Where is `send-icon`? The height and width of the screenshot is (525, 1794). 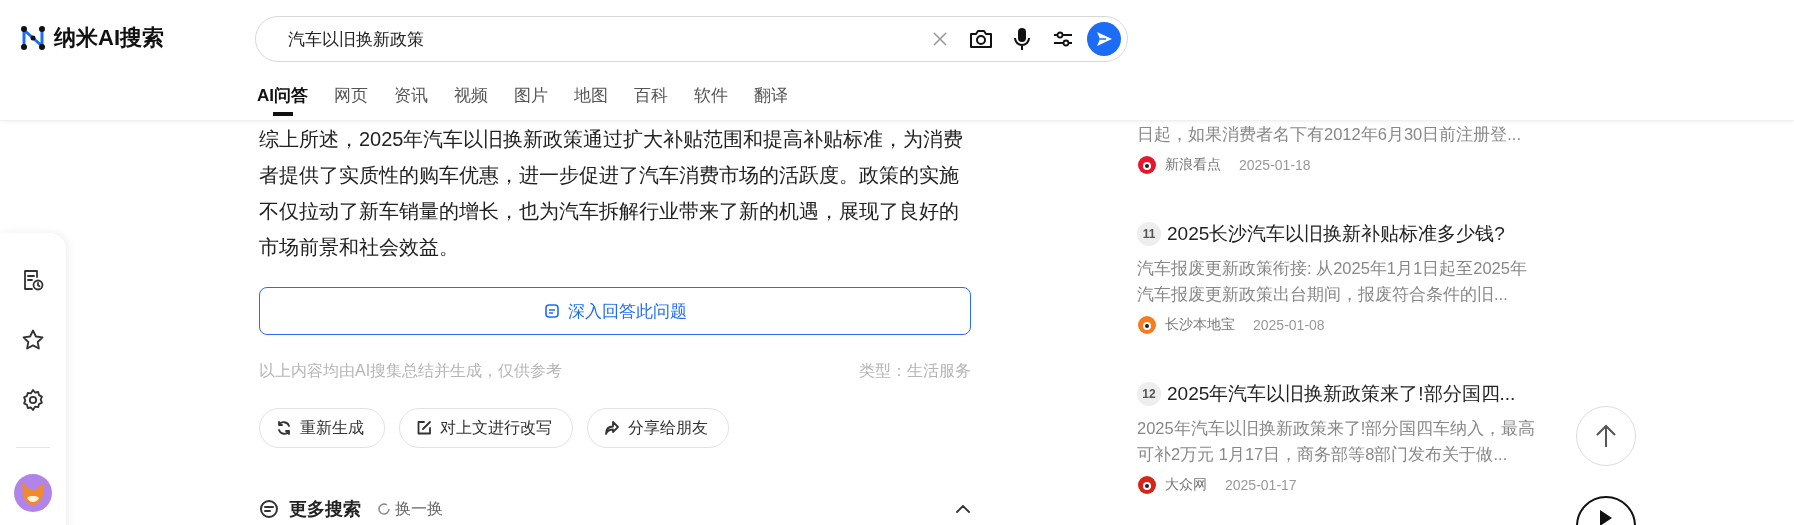 send-icon is located at coordinates (1104, 39).